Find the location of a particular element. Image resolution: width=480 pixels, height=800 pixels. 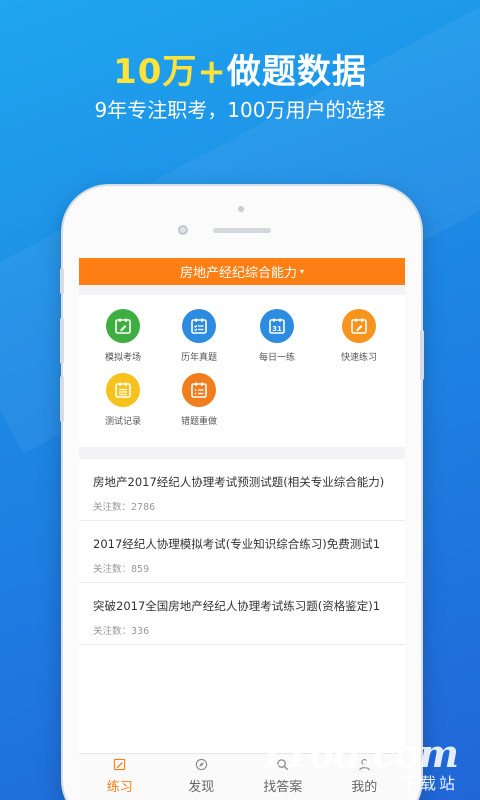

chevron-down-icon: ▾ is located at coordinates (302, 271).